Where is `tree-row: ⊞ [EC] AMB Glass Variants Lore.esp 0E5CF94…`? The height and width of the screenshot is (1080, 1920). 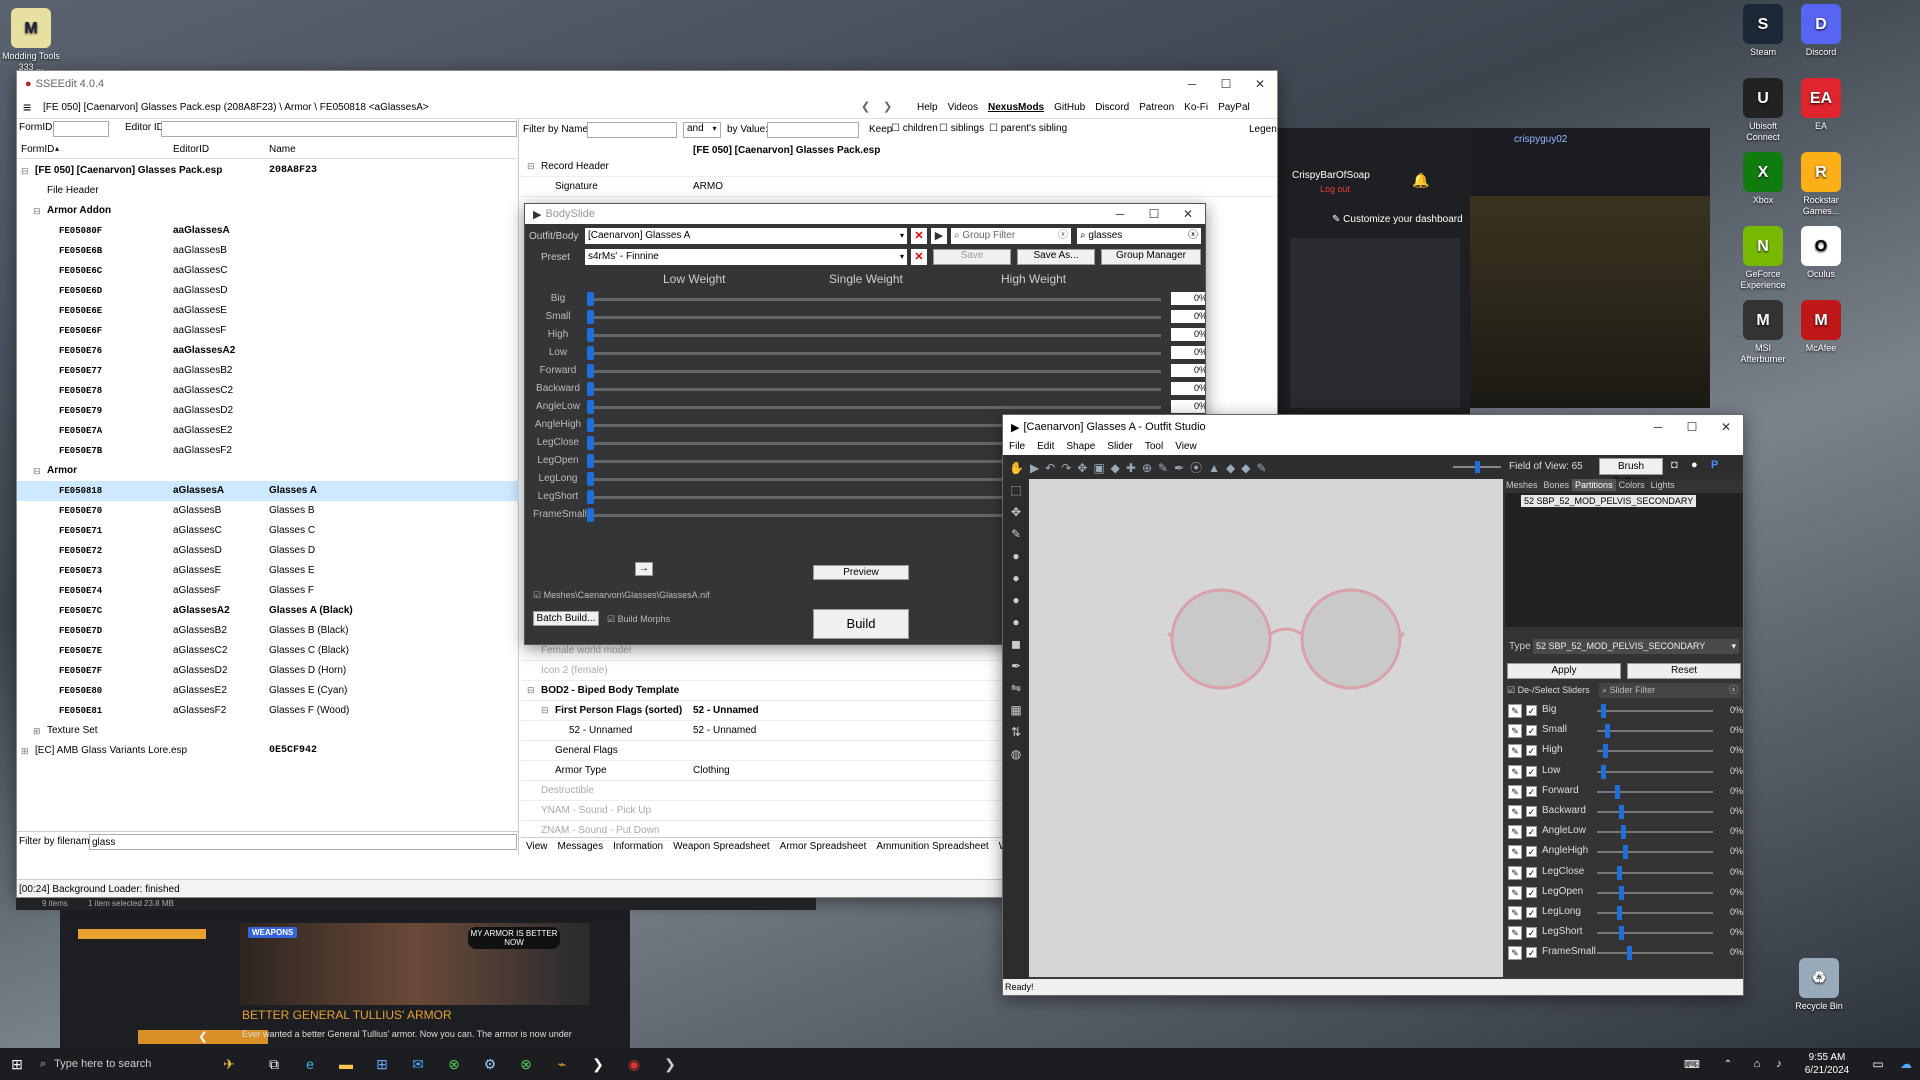
tree-row: ⊞ [EC] AMB Glass Variants Lore.esp 0E5CF94… is located at coordinates (268, 751).